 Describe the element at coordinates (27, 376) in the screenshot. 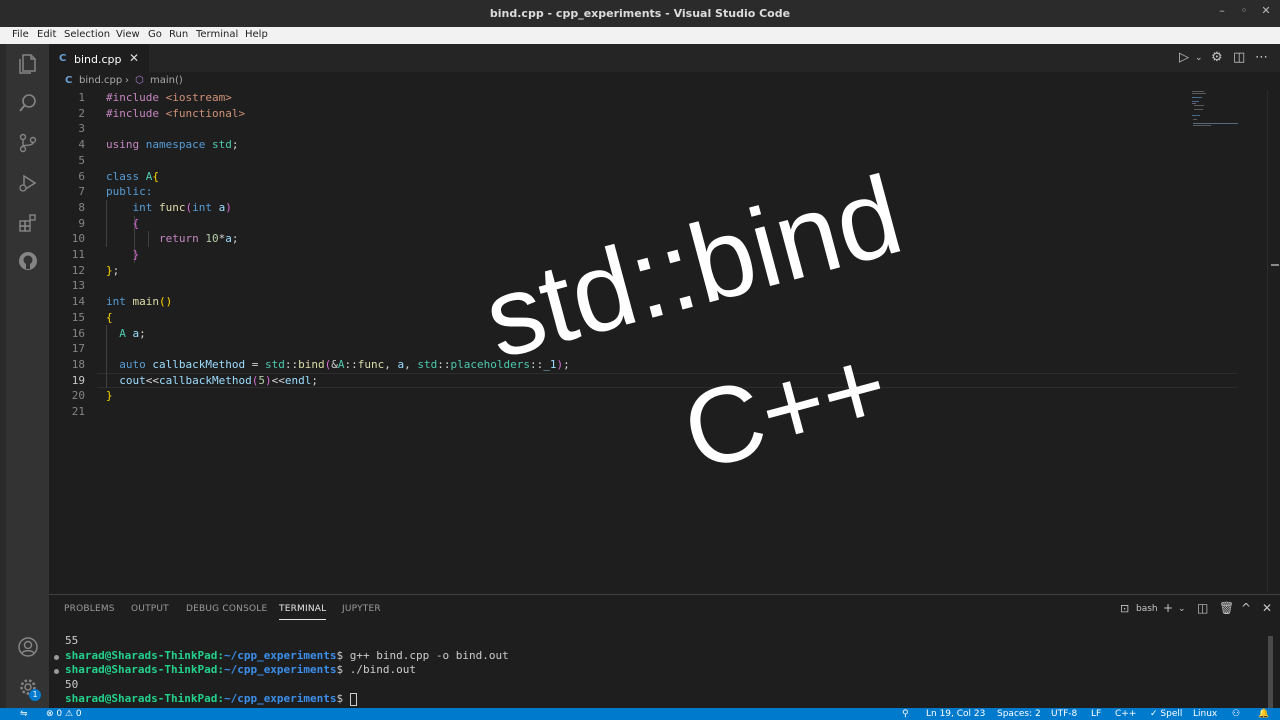

I see `activity-bar: 1` at that location.